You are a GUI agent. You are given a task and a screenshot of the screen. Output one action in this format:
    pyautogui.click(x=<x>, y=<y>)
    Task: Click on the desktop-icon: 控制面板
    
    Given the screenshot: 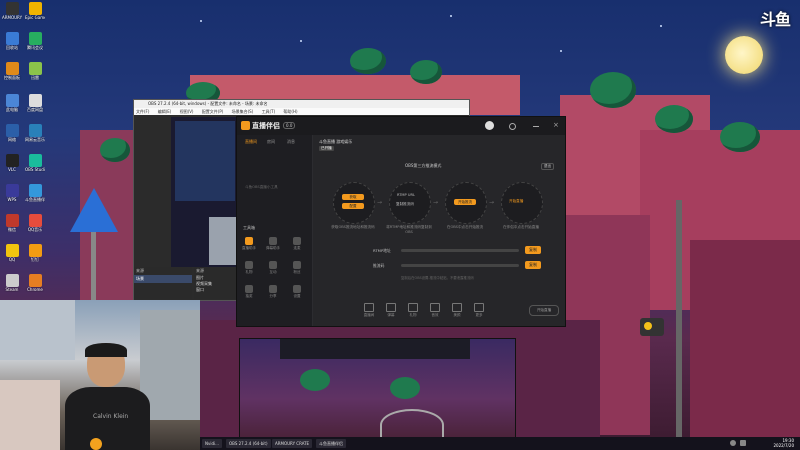 What is the action you would take?
    pyautogui.click(x=12, y=71)
    